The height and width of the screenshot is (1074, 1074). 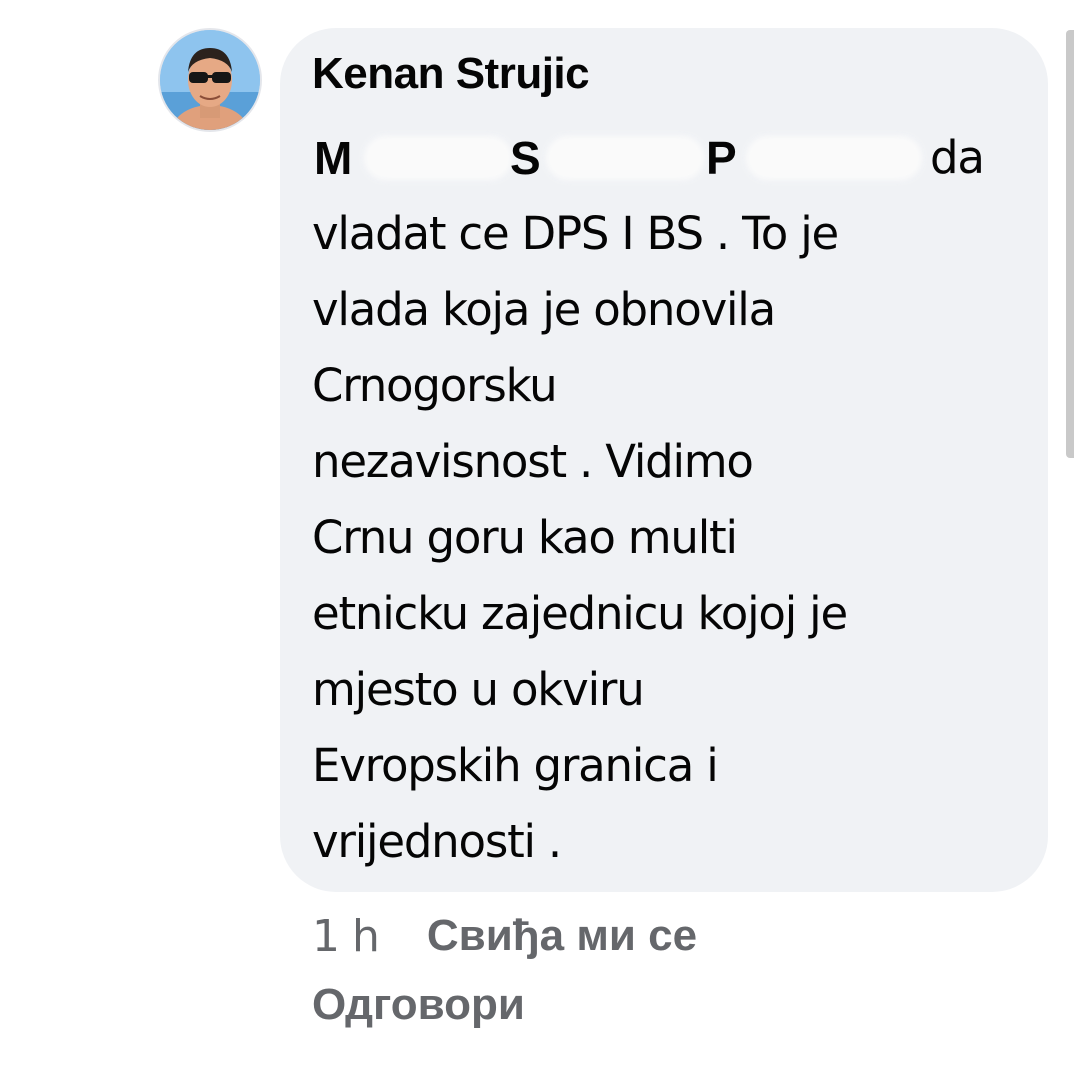 I want to click on comment-word: da, so click(x=957, y=157).